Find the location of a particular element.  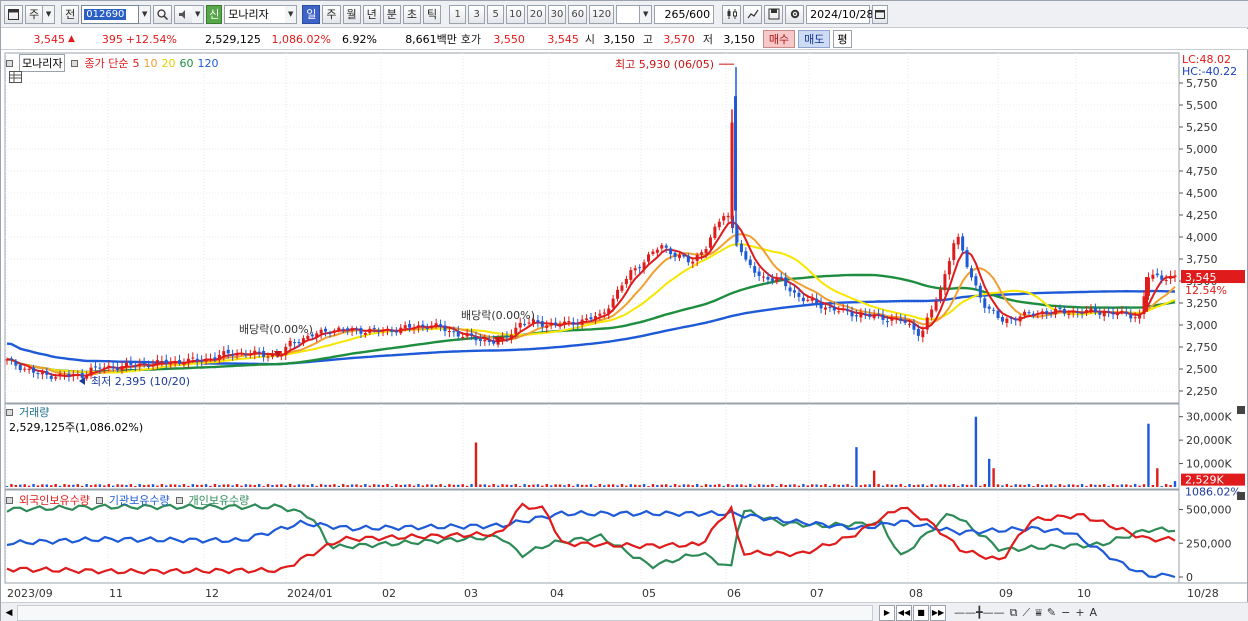

current-pct-tag-label: 12.54% is located at coordinates (1206, 290).